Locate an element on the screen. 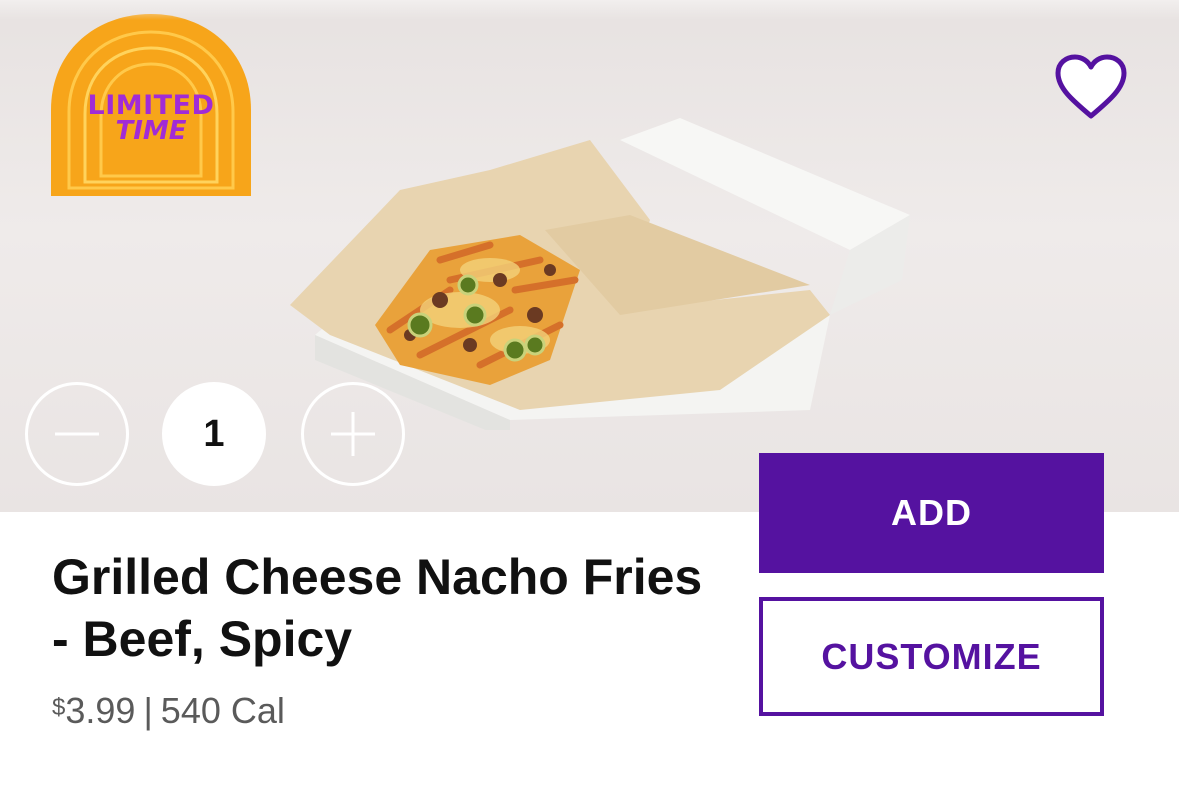 Image resolution: width=1179 pixels, height=801 pixels. favorite-button is located at coordinates (1091, 87).